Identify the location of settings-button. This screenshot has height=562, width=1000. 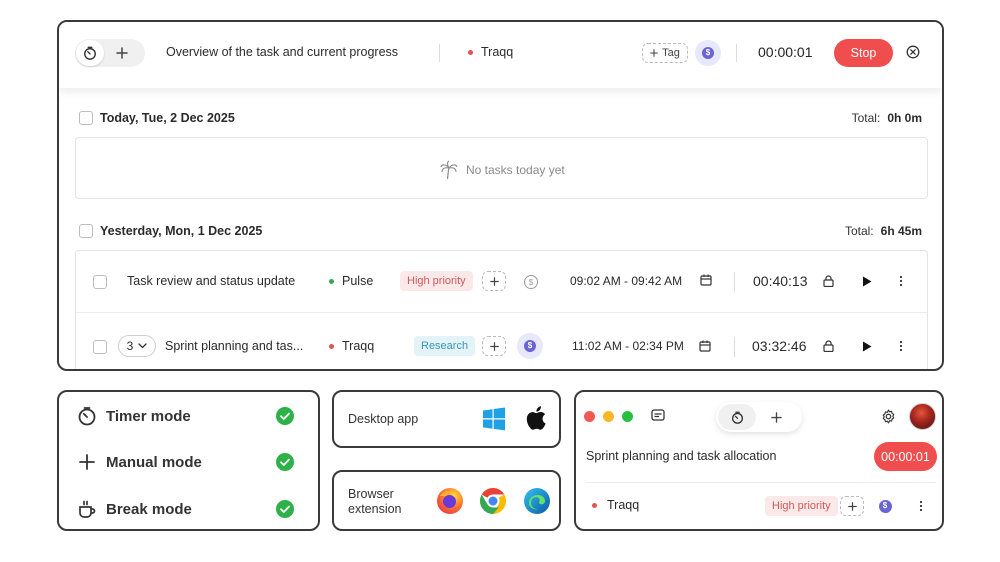
(888, 416).